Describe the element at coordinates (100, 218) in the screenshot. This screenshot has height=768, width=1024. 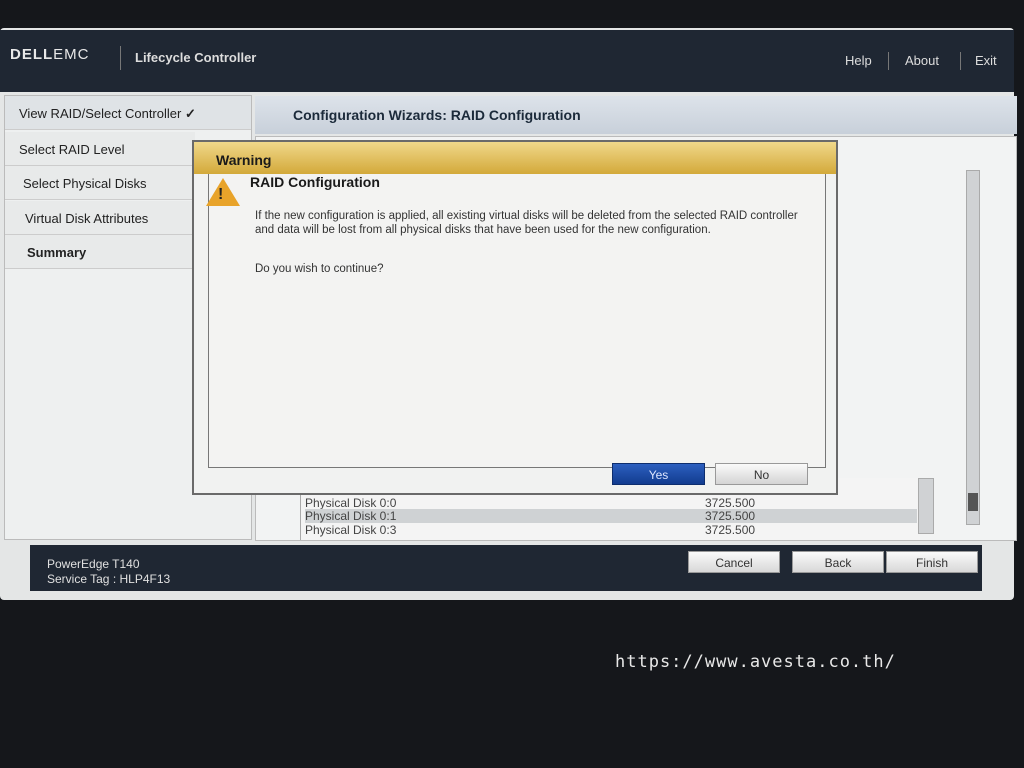
I see `nav-item-vd-attributes: Virtual Disk Attributes` at that location.